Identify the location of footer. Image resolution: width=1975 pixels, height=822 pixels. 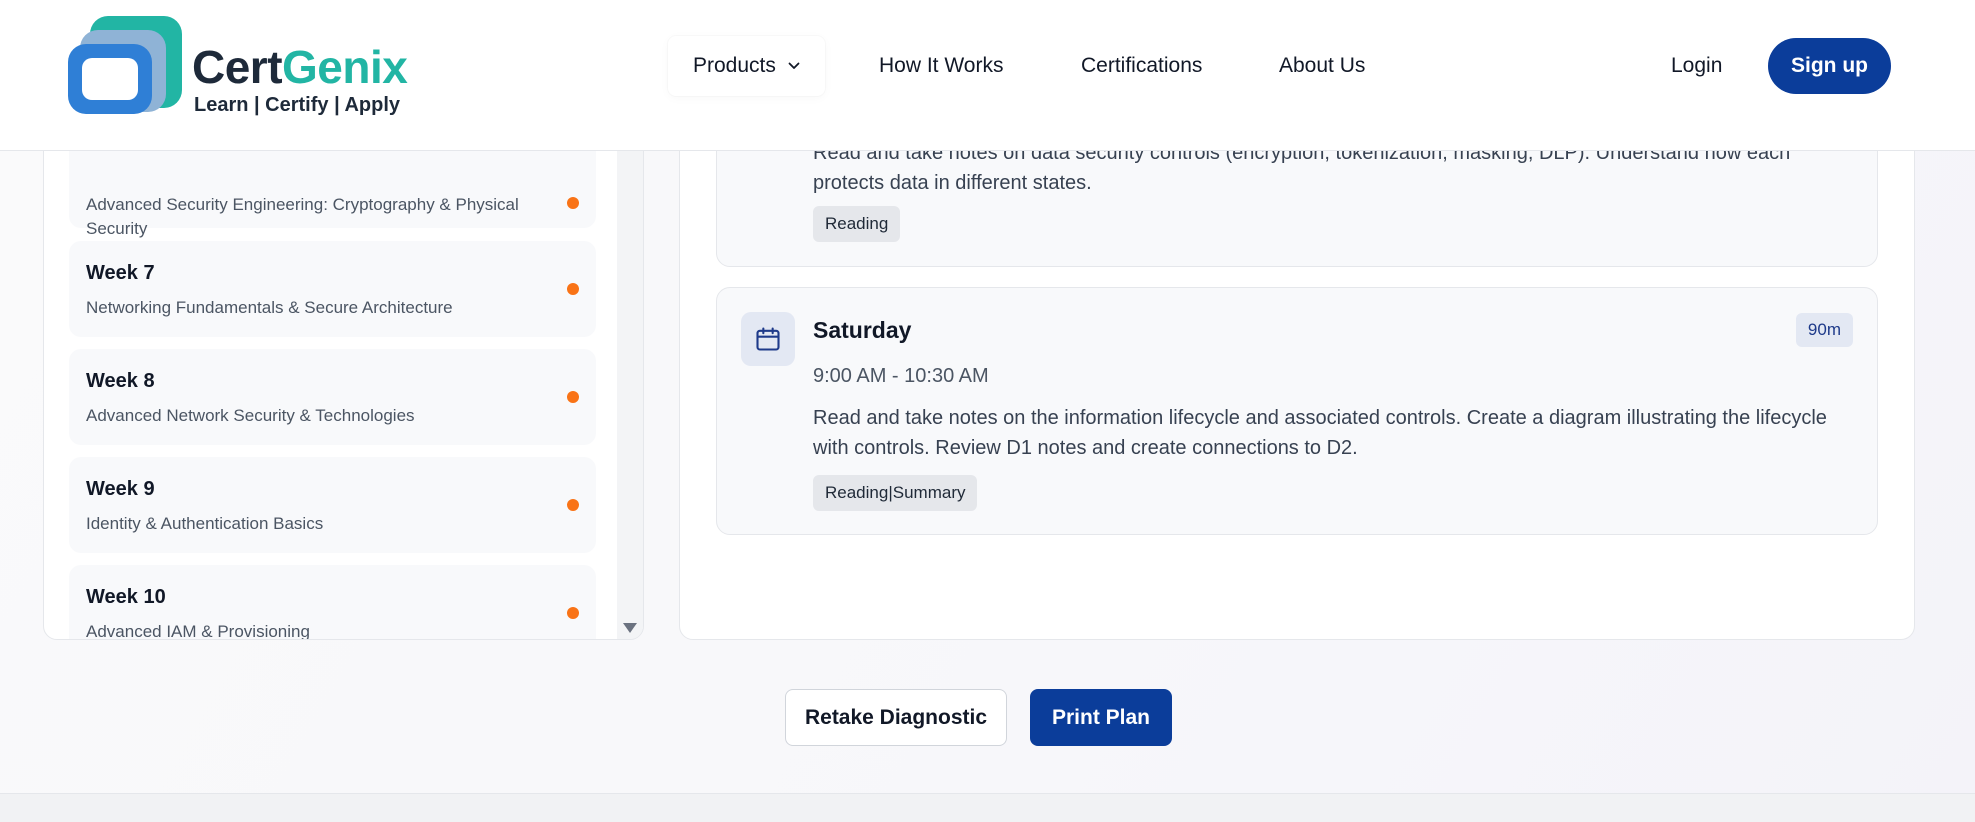
(987, 807).